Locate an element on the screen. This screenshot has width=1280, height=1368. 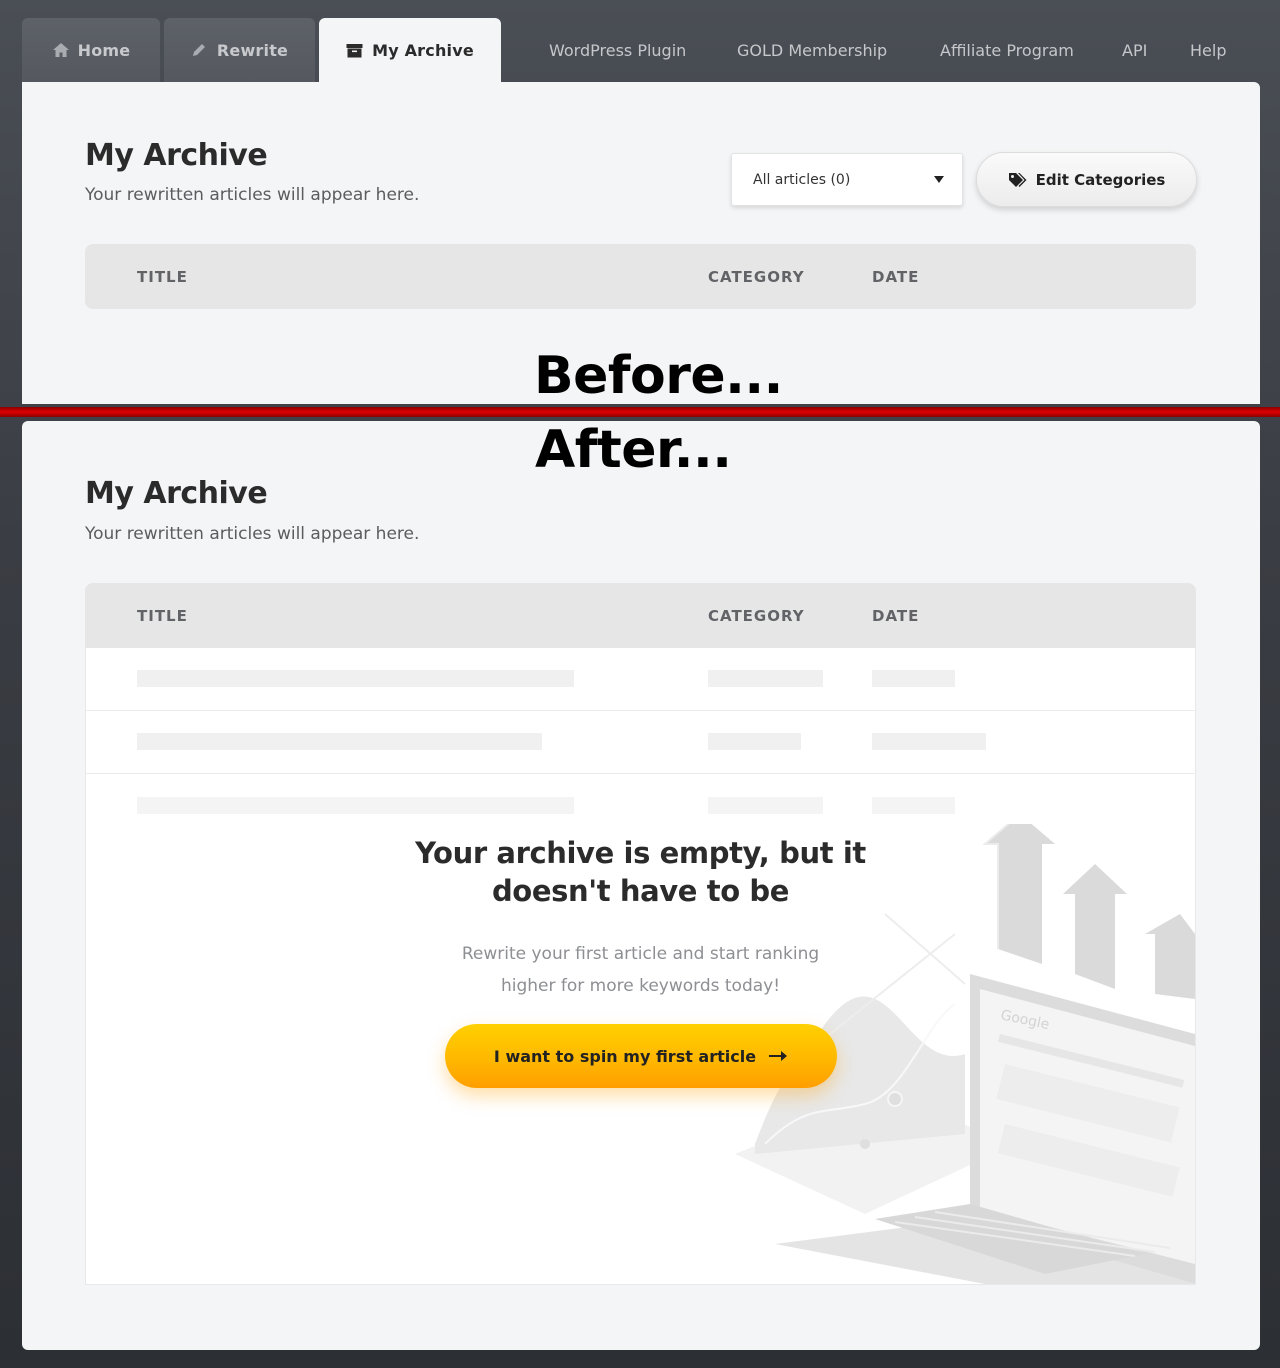
category-filter-value: All articles (0) is located at coordinates (802, 179).